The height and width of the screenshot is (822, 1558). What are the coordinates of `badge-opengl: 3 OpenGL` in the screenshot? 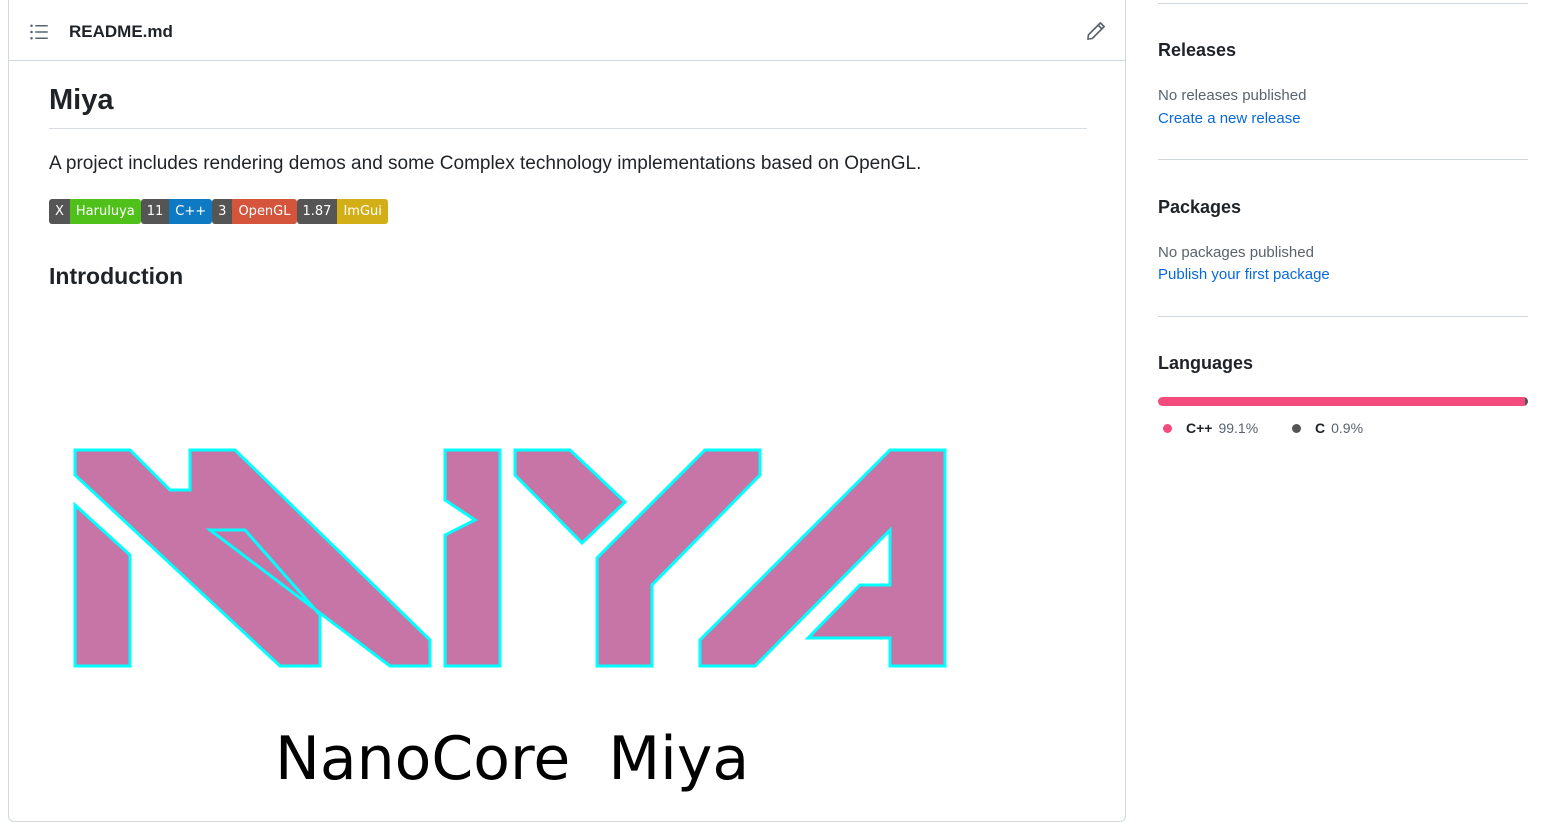 It's located at (254, 211).